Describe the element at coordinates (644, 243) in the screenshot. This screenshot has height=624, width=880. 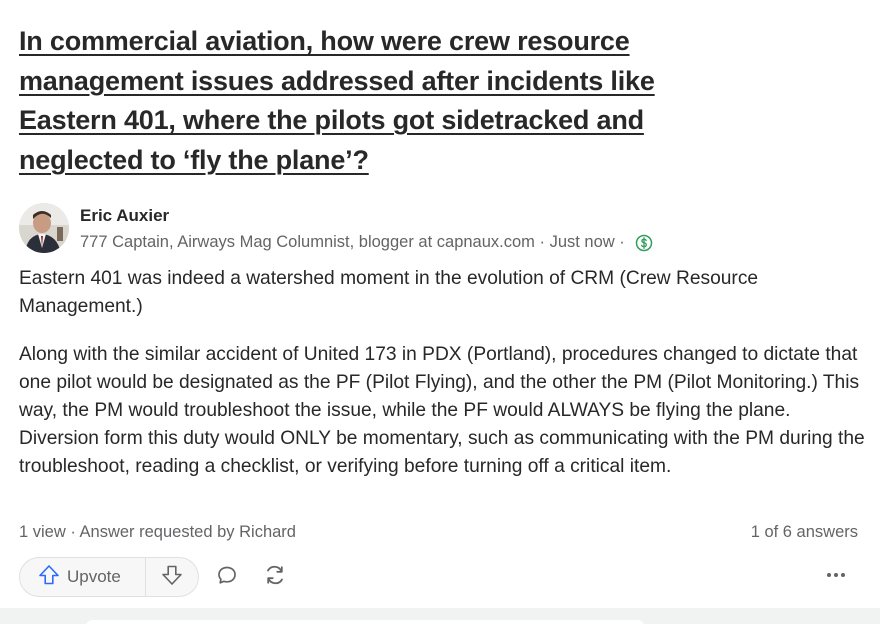
I see `dollar-circle-icon` at that location.